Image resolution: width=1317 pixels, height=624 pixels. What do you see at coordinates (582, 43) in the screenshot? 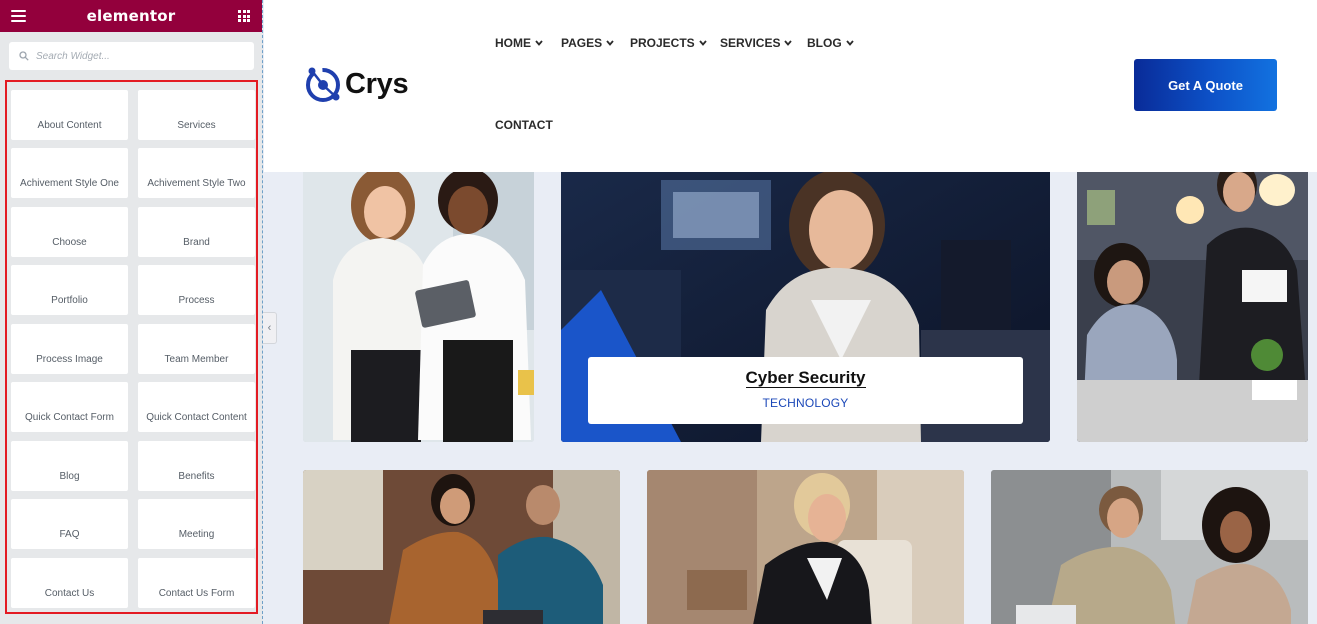
I see `nav-pages-label: PAGES` at bounding box center [582, 43].